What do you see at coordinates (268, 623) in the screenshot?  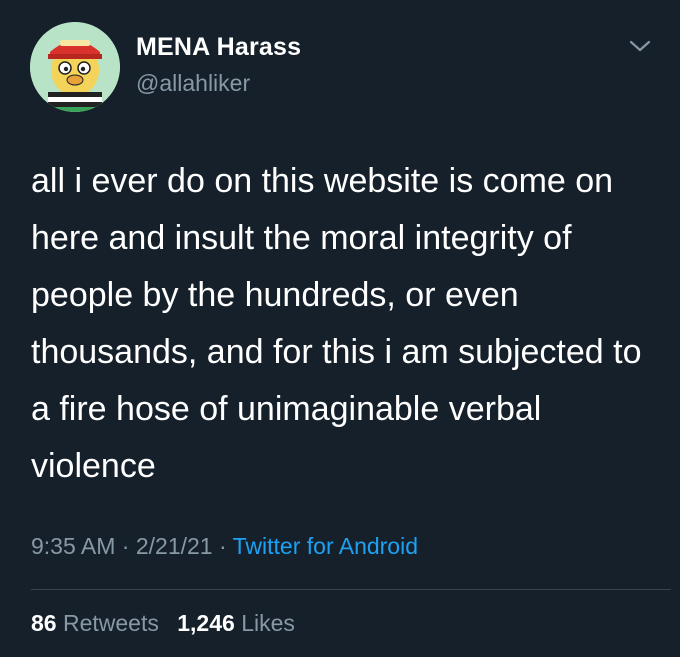 I see `like-label: Likes` at bounding box center [268, 623].